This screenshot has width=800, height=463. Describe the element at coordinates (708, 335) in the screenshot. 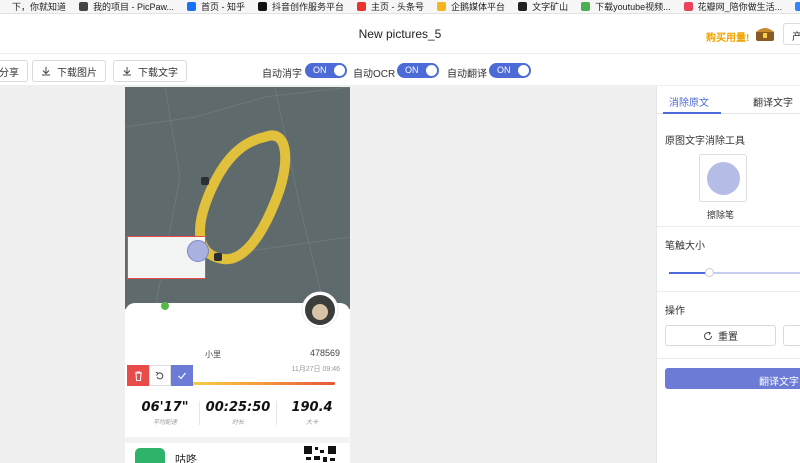

I see `refresh-icon` at that location.